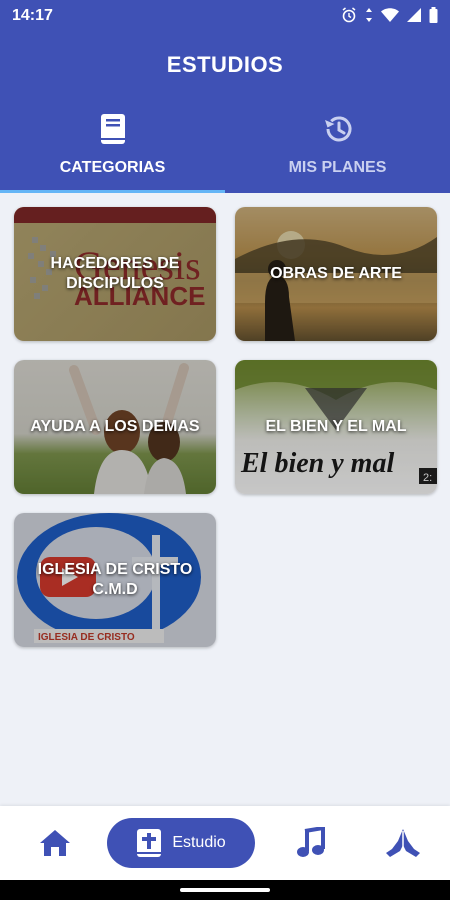 This screenshot has height=900, width=450. What do you see at coordinates (338, 131) in the screenshot?
I see `history-icon` at bounding box center [338, 131].